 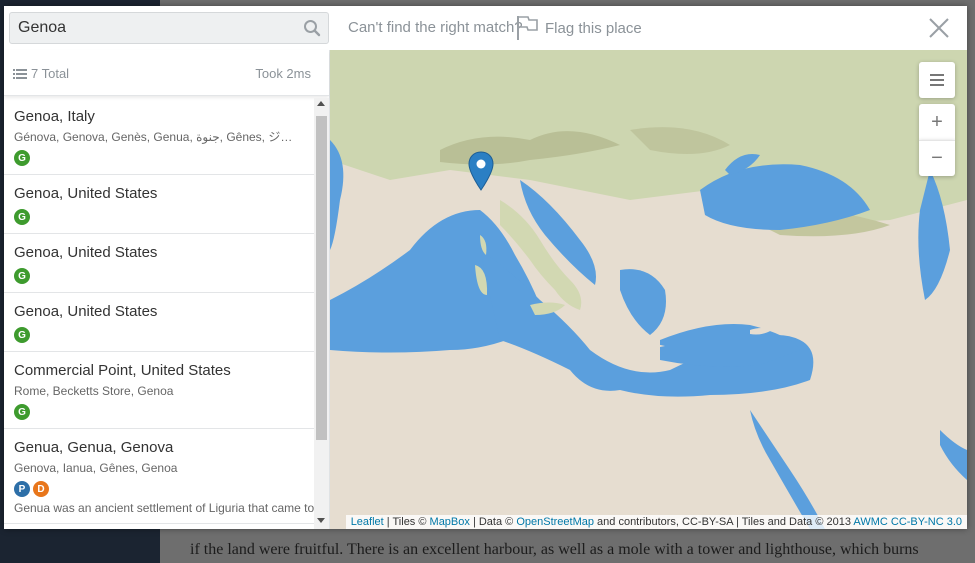 I want to click on query-time: Took 2ms, so click(x=283, y=73).